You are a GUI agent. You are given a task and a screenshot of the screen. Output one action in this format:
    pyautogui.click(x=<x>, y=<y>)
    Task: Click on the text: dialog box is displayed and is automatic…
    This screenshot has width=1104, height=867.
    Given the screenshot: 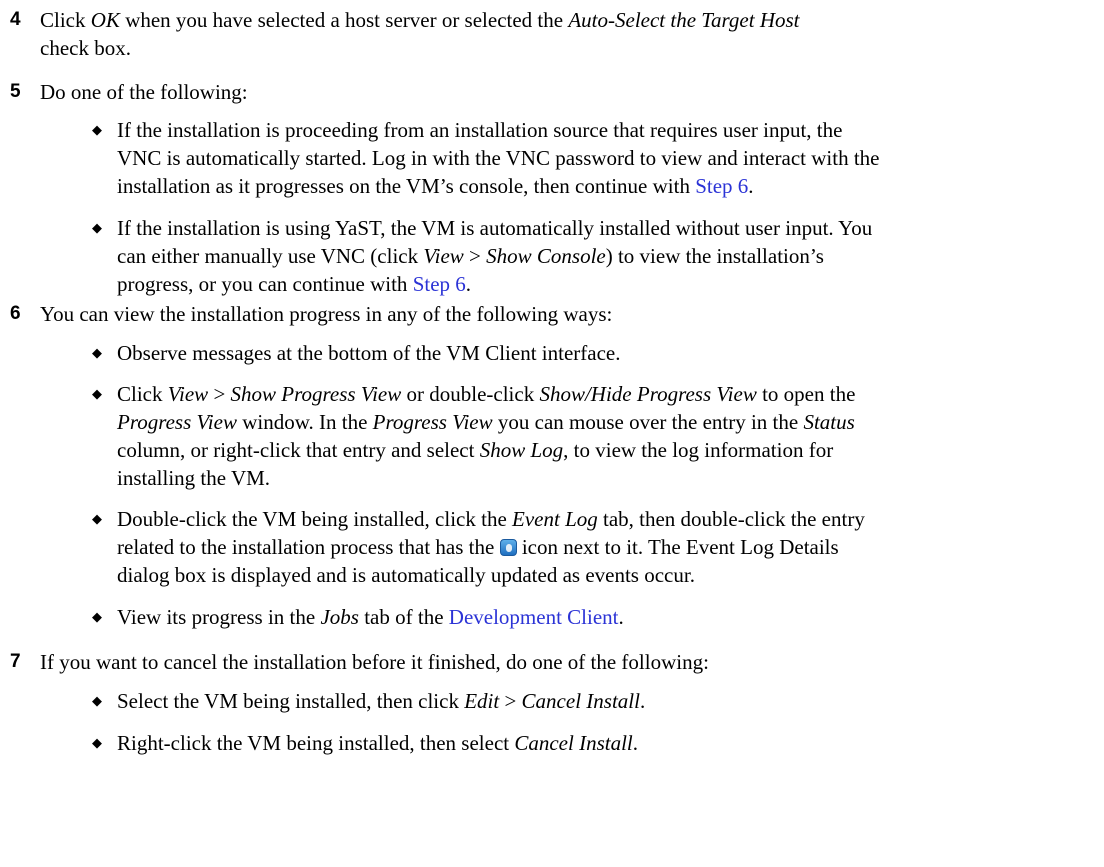 What is the action you would take?
    pyautogui.click(x=406, y=575)
    